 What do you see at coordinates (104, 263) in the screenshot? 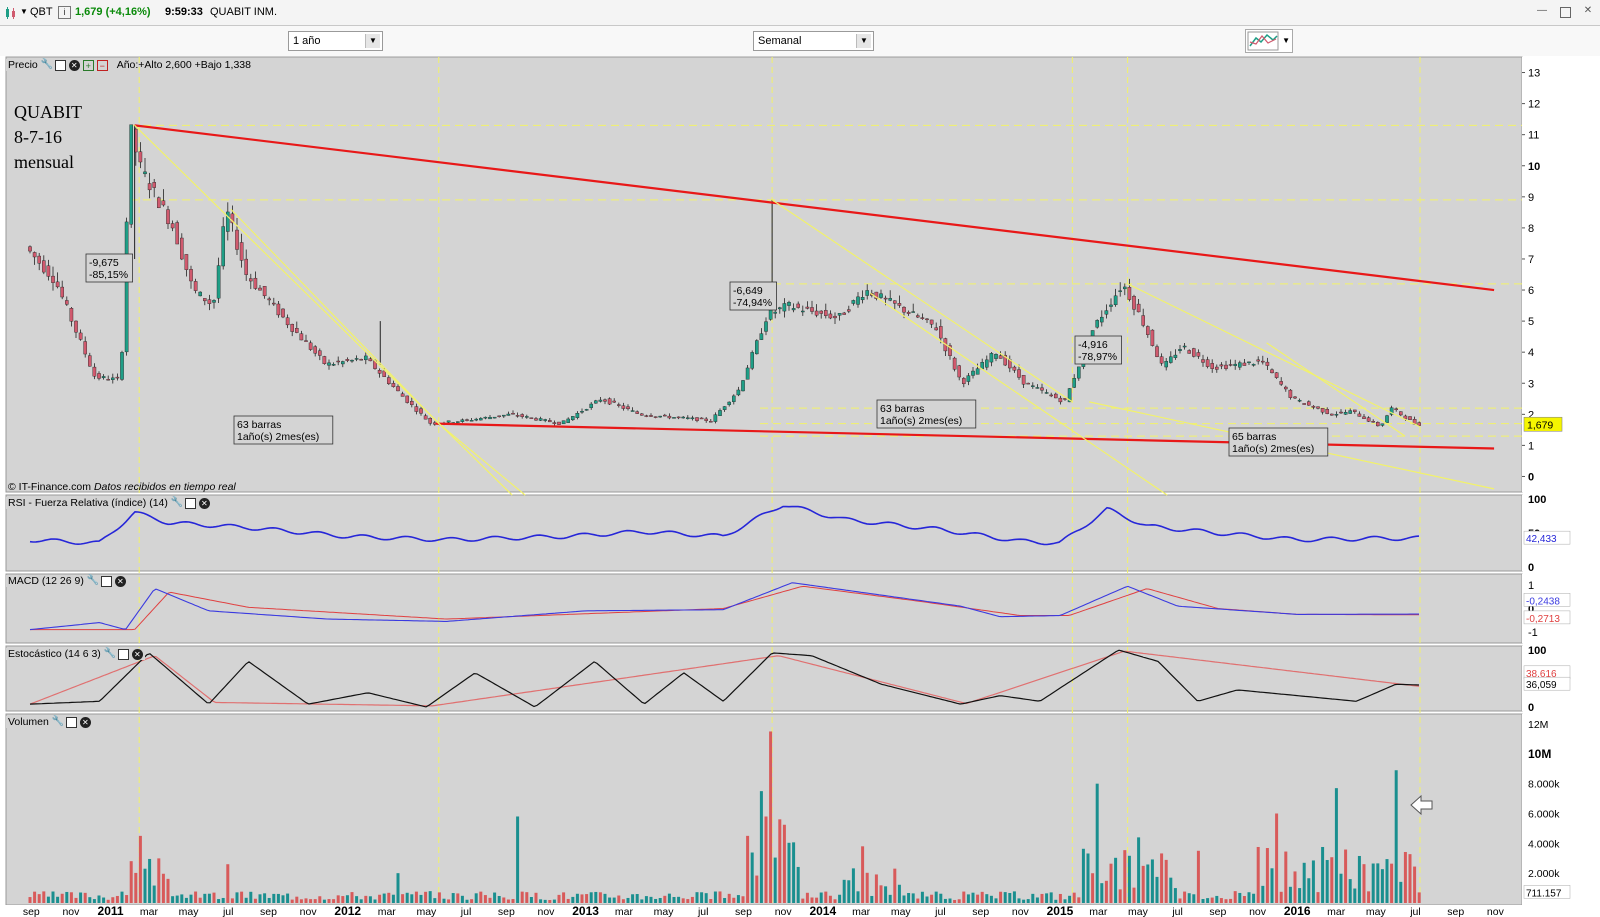
I see `drop-label-text: -9,675` at bounding box center [104, 263].